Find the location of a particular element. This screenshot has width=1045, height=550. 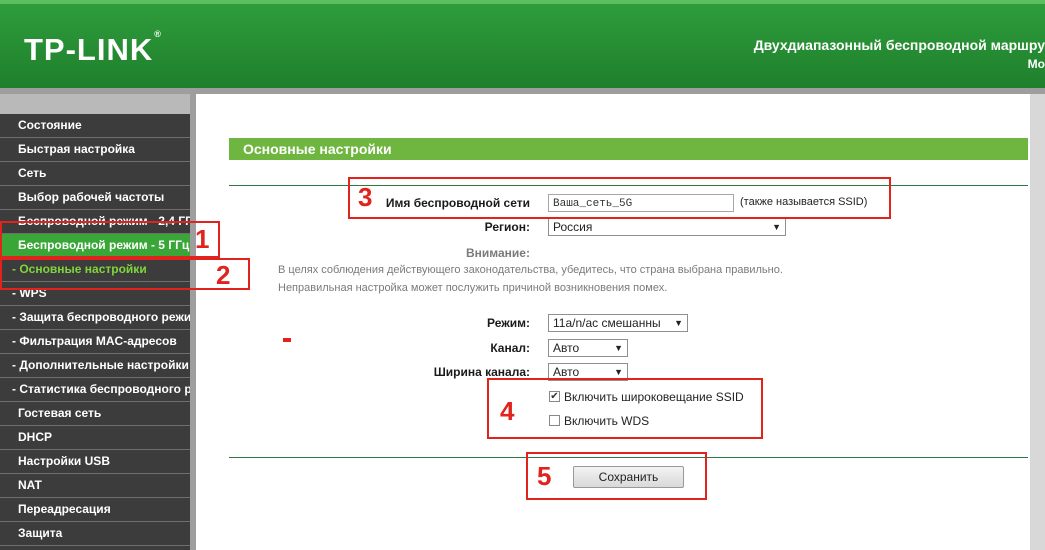

mode-select: 11a/n/ac смешанны ▼ is located at coordinates (618, 323).